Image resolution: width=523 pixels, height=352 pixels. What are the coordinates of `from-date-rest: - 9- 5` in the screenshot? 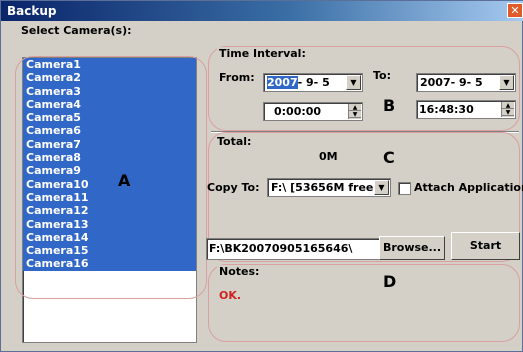 It's located at (313, 82).